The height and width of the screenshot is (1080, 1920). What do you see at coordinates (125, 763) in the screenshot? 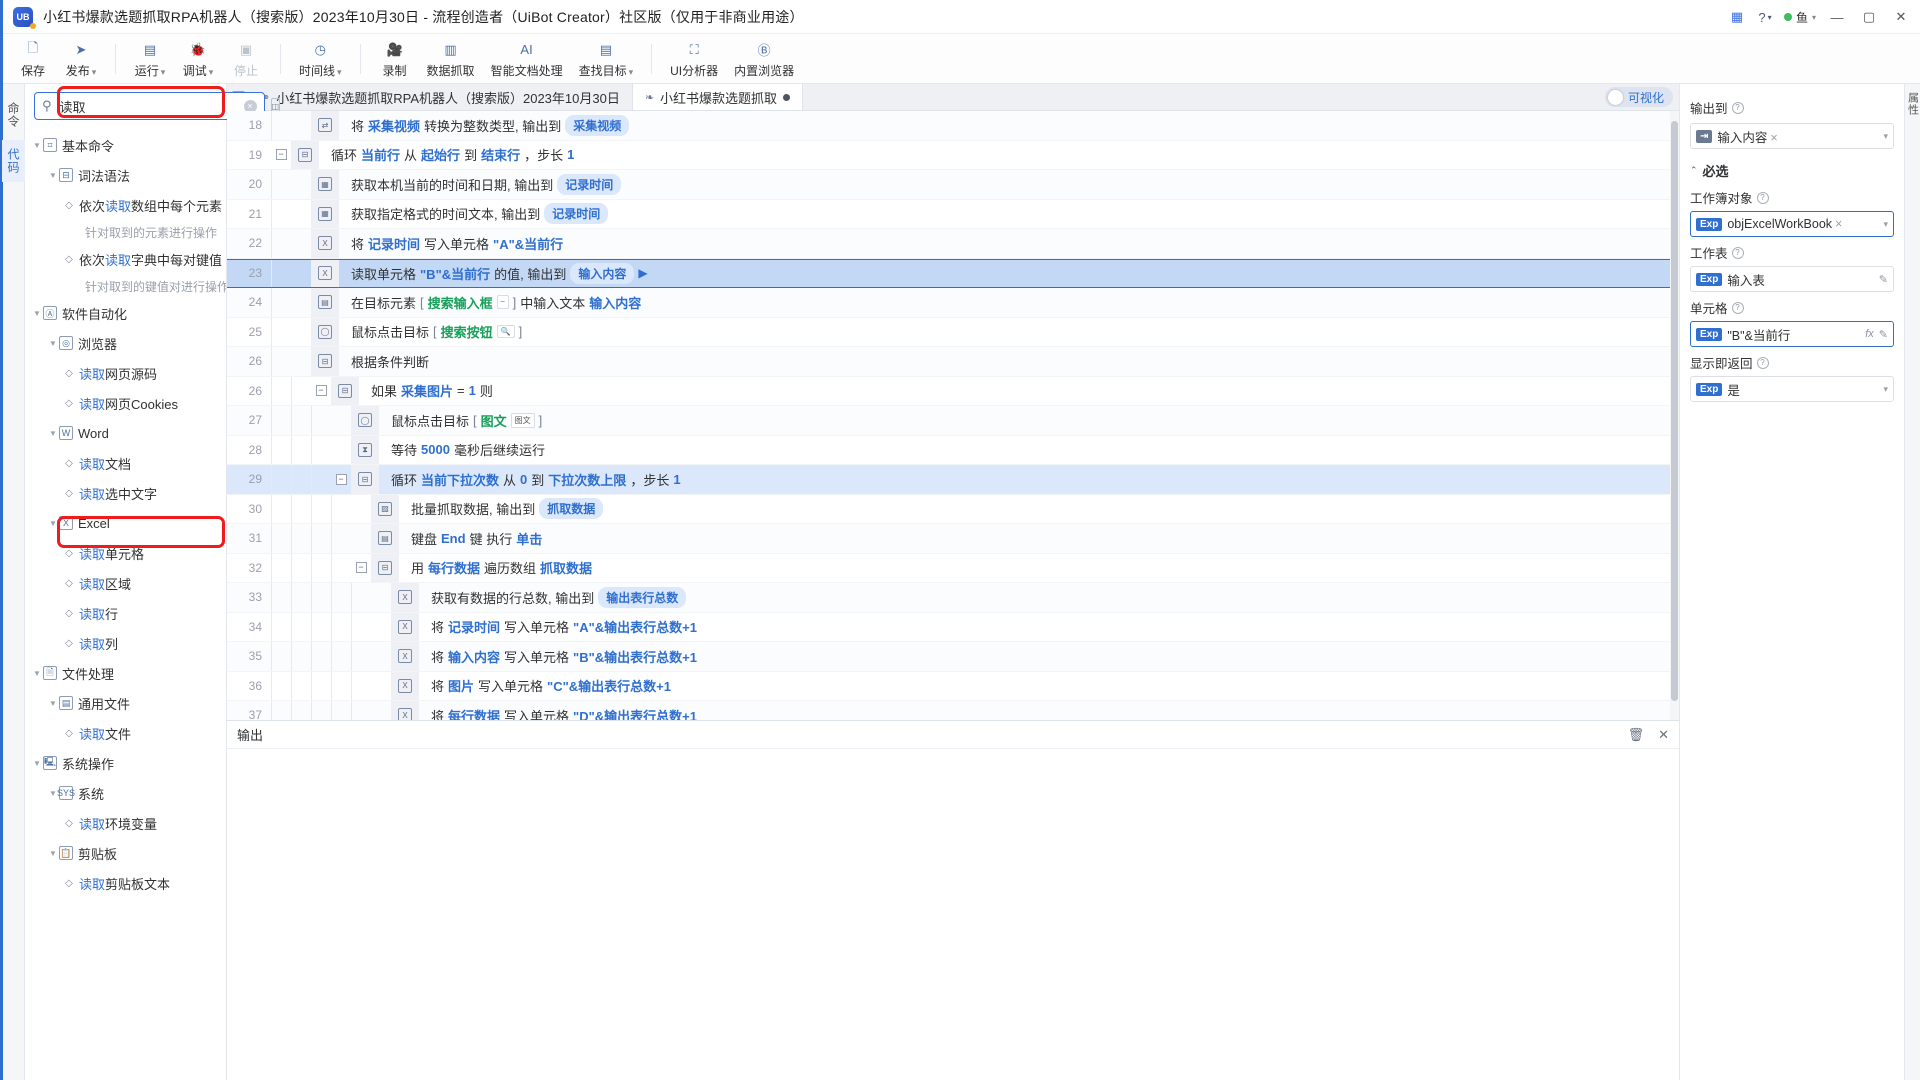
I see `tree-item-系统操作: ▼ 🖳 系统操作` at bounding box center [125, 763].